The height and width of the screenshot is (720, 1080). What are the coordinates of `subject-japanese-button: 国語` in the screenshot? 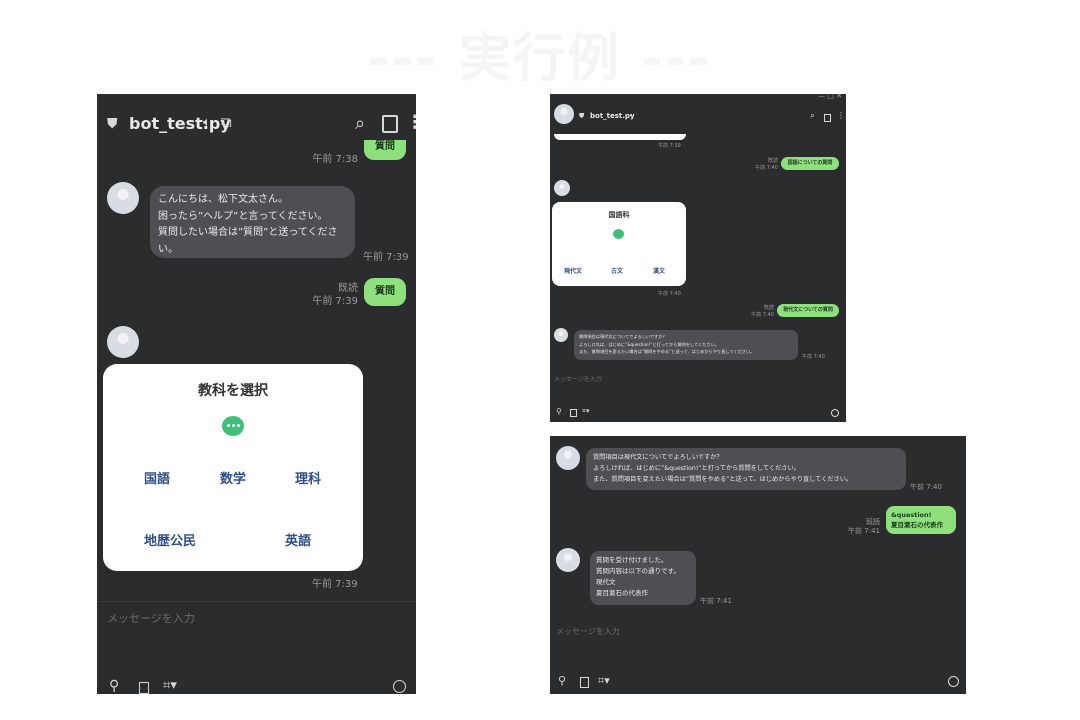 It's located at (157, 477).